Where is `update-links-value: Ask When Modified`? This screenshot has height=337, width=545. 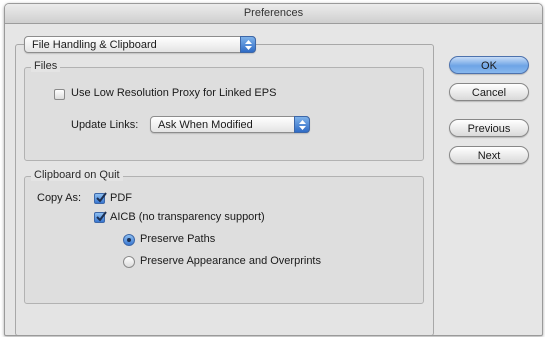
update-links-value: Ask When Modified is located at coordinates (205, 125).